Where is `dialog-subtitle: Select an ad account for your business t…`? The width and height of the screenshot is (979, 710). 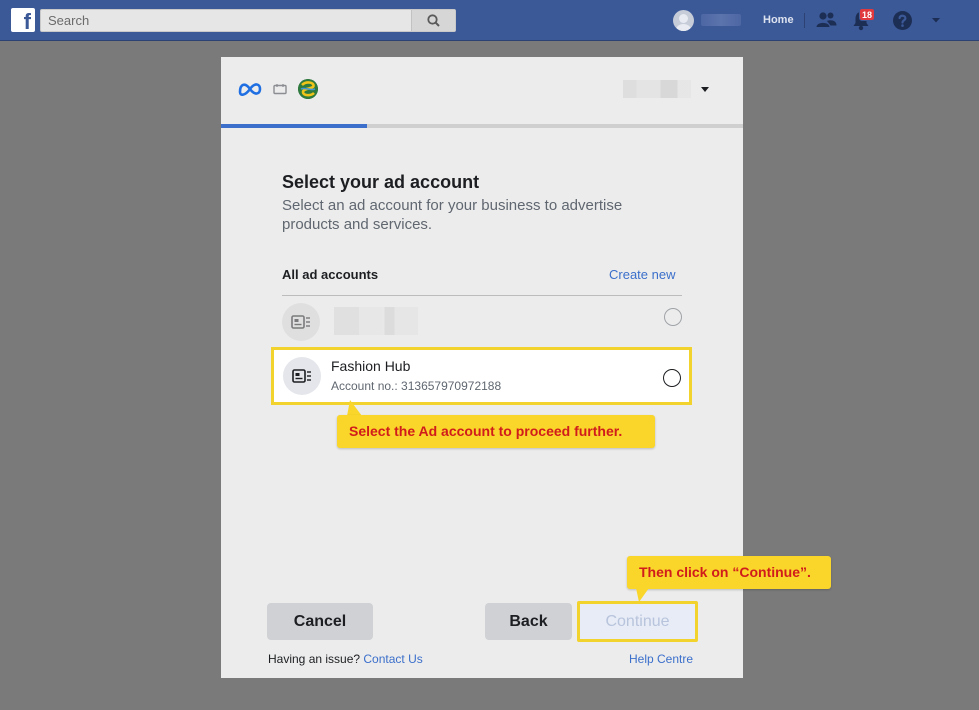
dialog-subtitle: Select an ad account for your business t… is located at coordinates (452, 215).